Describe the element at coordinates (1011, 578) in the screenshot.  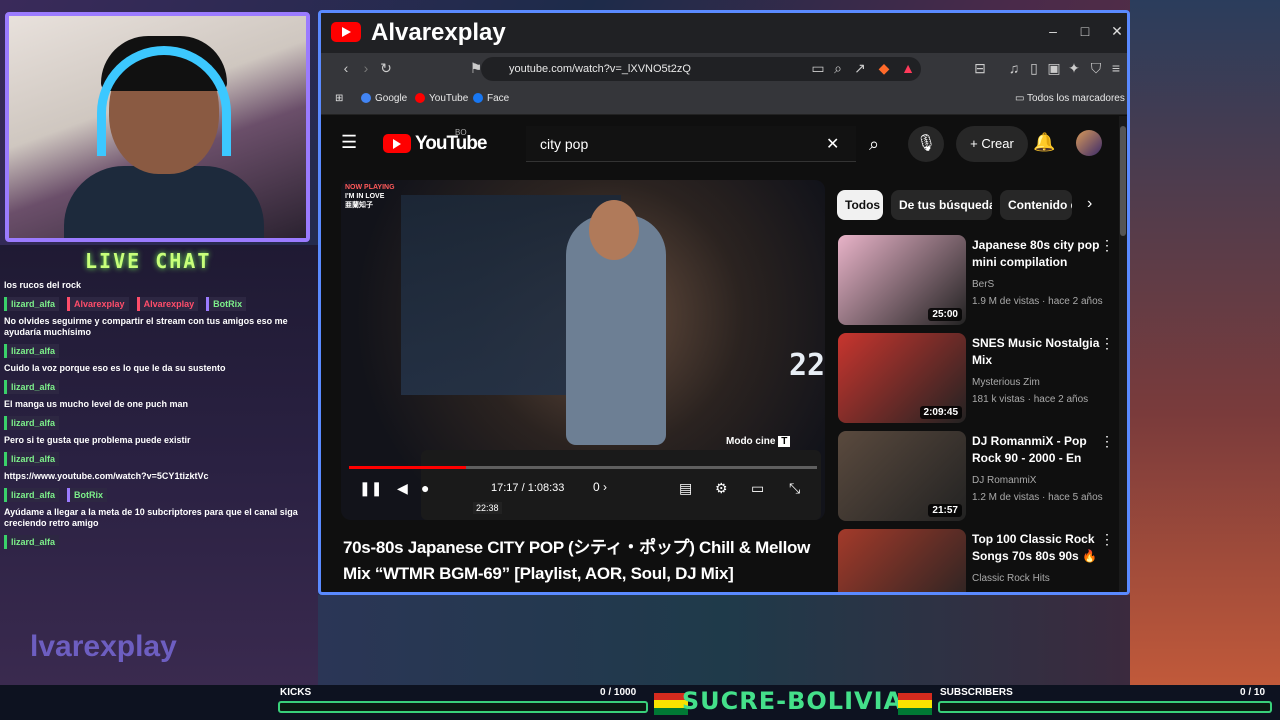
I see `channel-name: Classic Rock Hits` at that location.